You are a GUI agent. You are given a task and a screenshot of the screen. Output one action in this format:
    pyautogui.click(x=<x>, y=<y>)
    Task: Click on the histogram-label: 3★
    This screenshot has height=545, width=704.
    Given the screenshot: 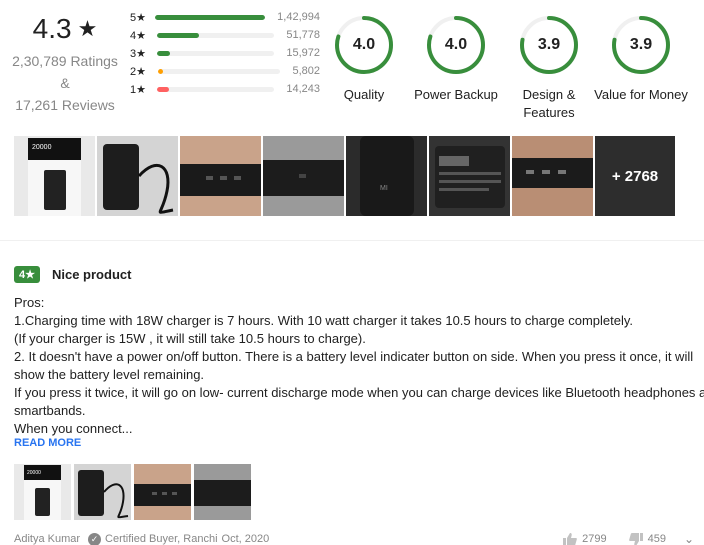 What is the action you would take?
    pyautogui.click(x=138, y=53)
    